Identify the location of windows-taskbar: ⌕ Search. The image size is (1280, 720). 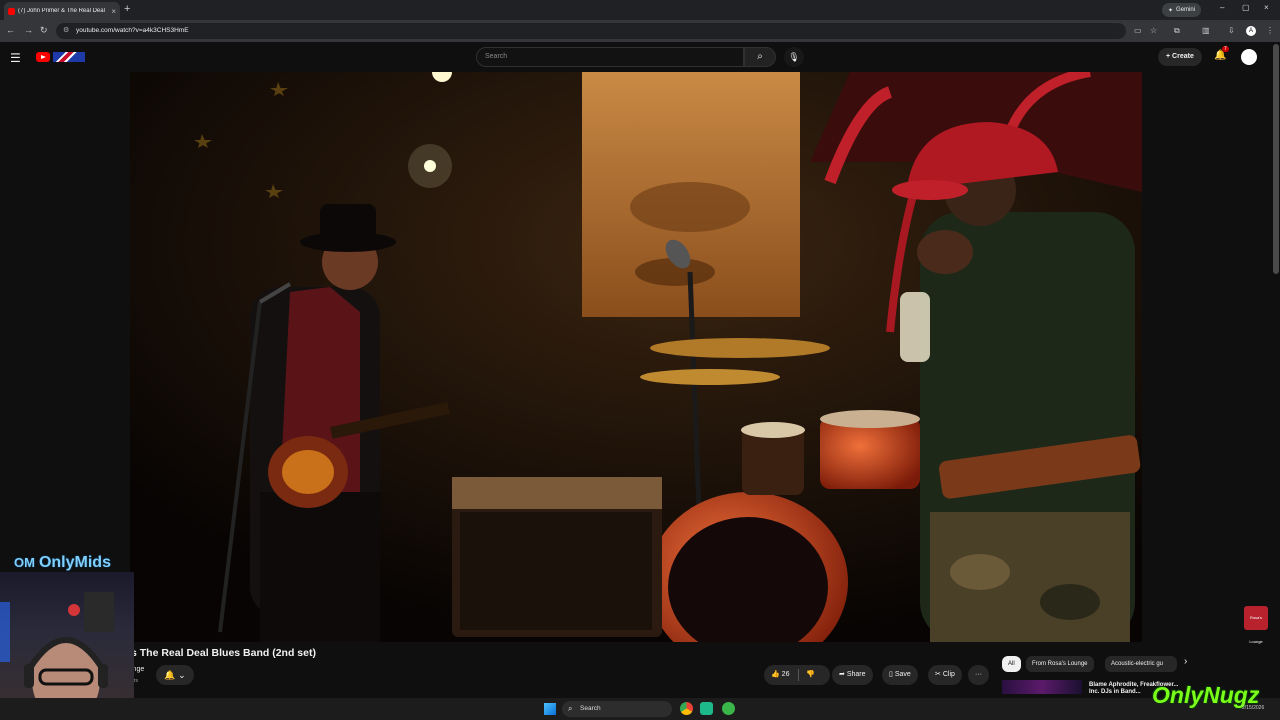
(640, 709).